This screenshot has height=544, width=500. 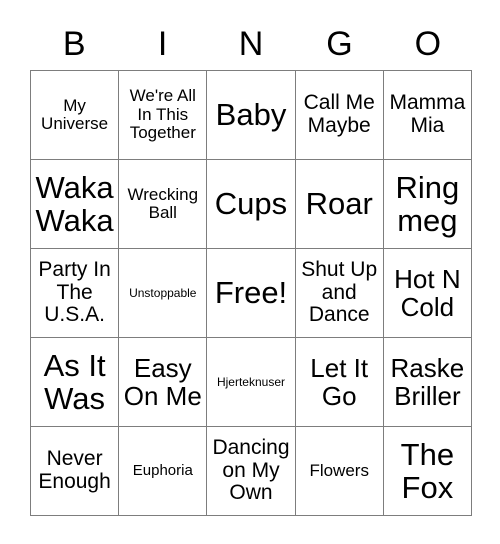 I want to click on bingo-cell-label: Never Enough, so click(x=74, y=470).